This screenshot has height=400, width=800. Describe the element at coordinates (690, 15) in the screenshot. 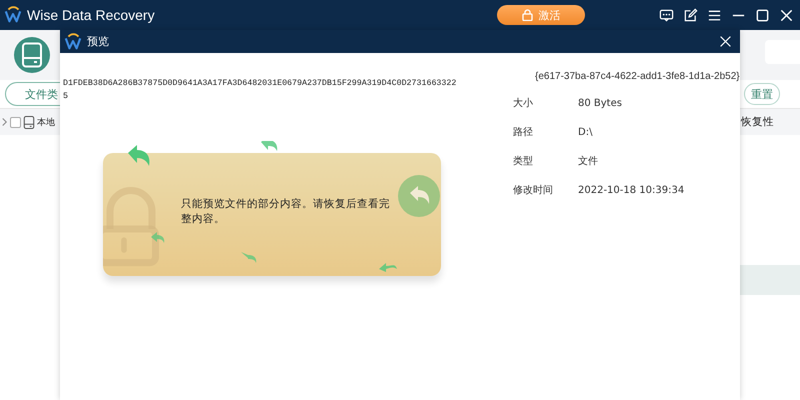

I see `edit-icon` at that location.